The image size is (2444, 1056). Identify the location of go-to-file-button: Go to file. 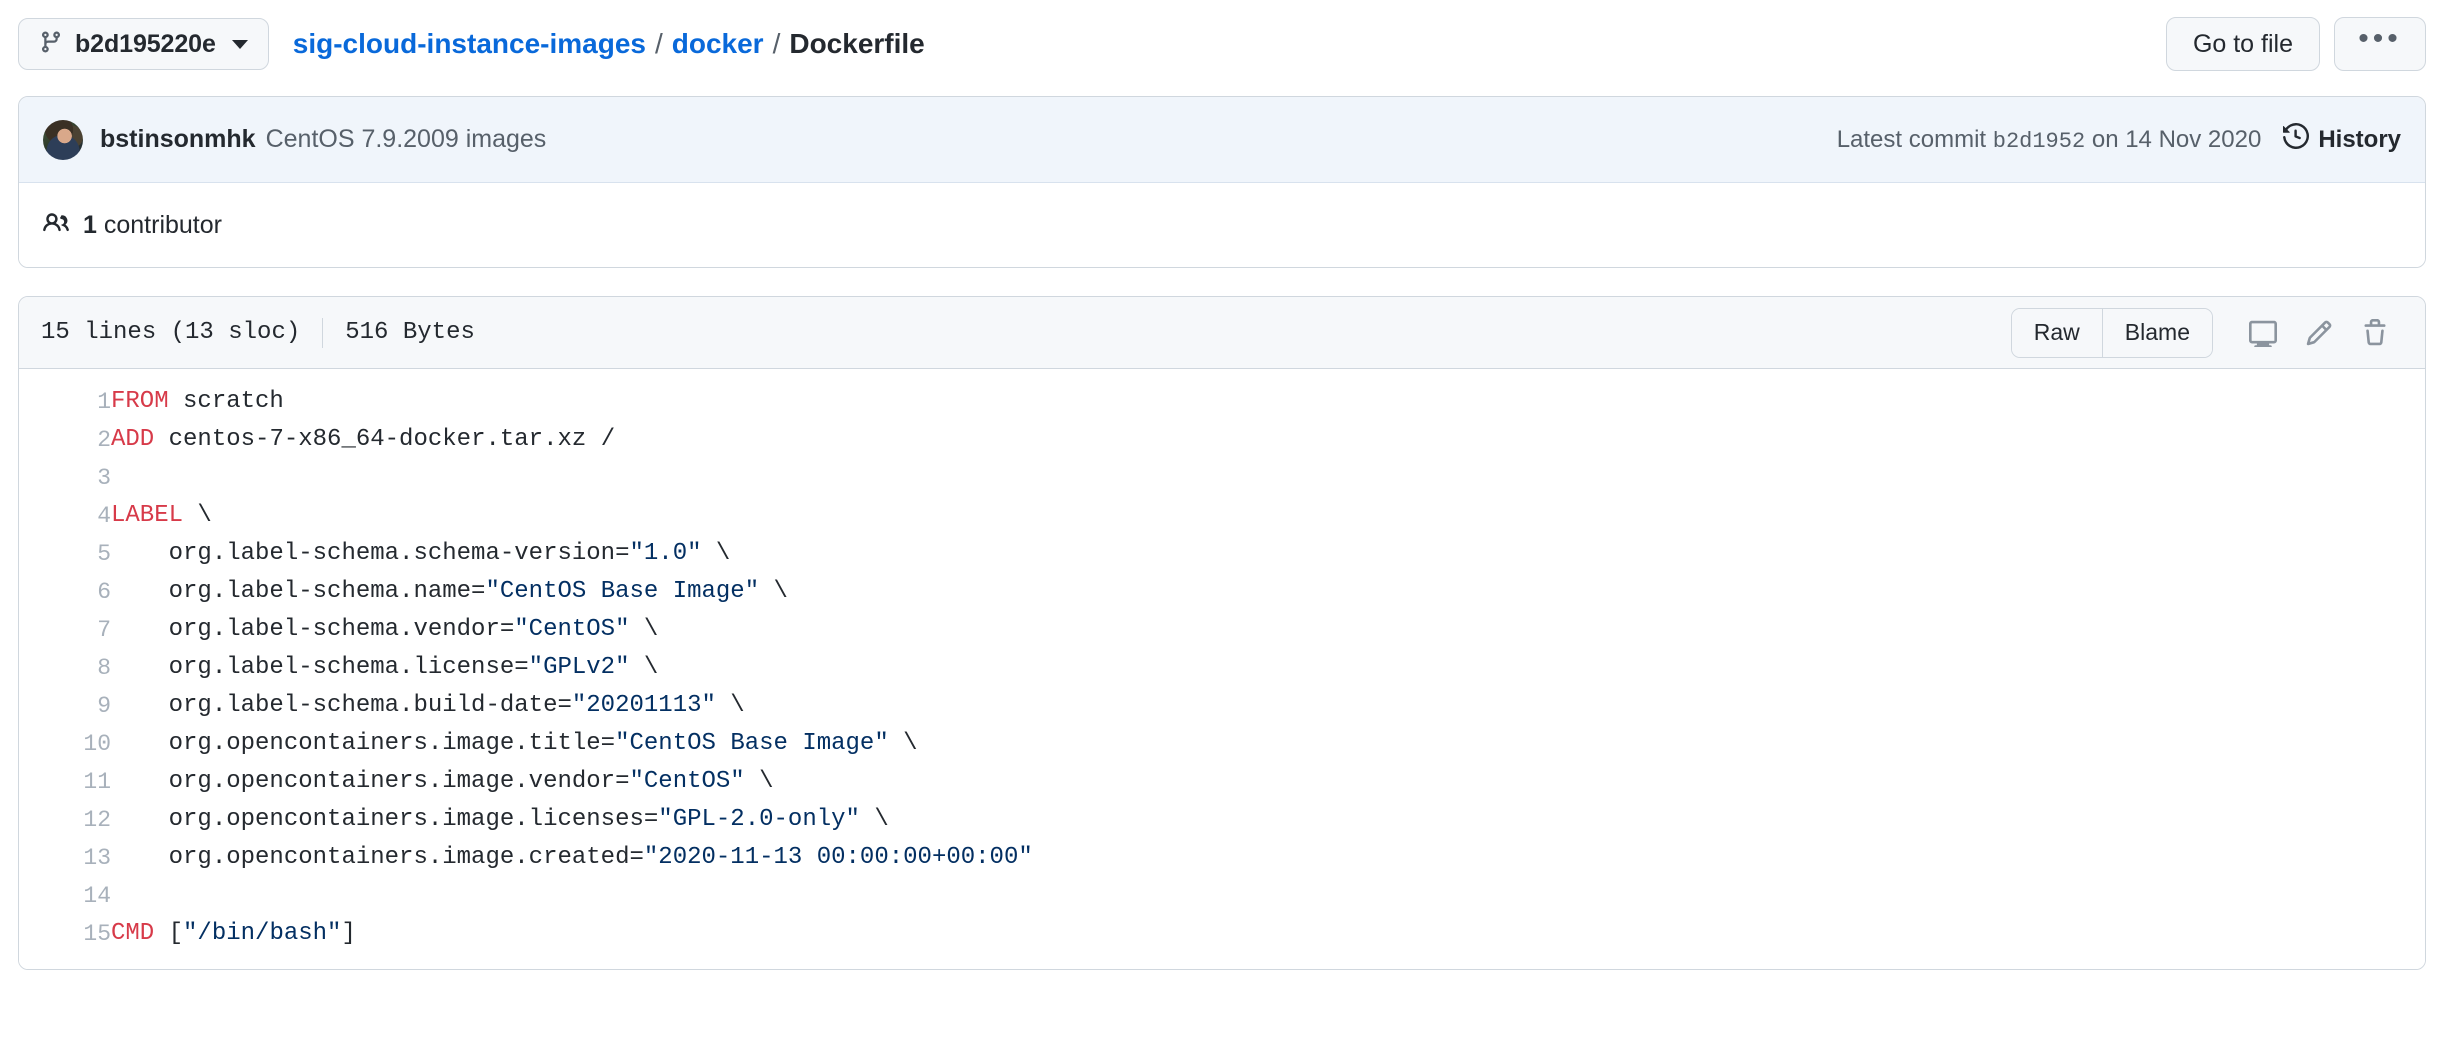
(2242, 44).